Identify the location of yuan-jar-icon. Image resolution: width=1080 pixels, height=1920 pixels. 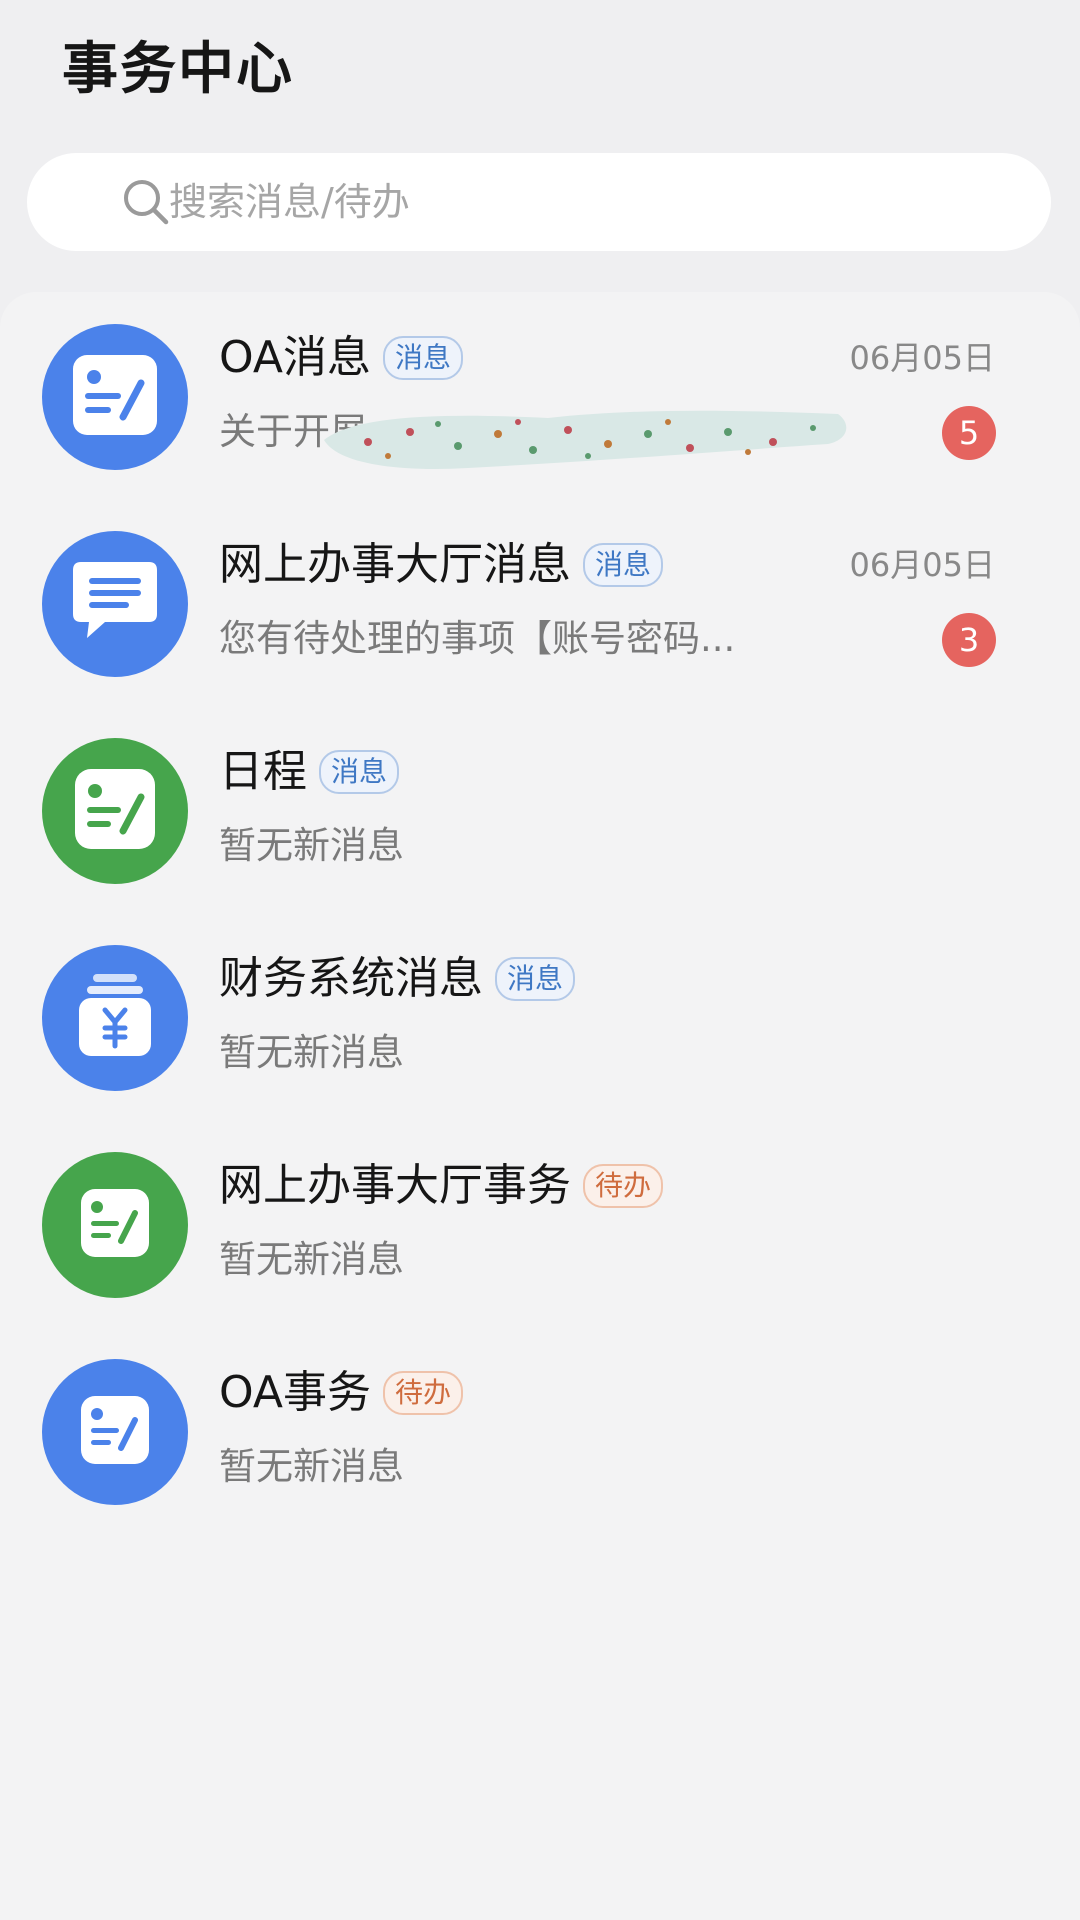
(115, 1018).